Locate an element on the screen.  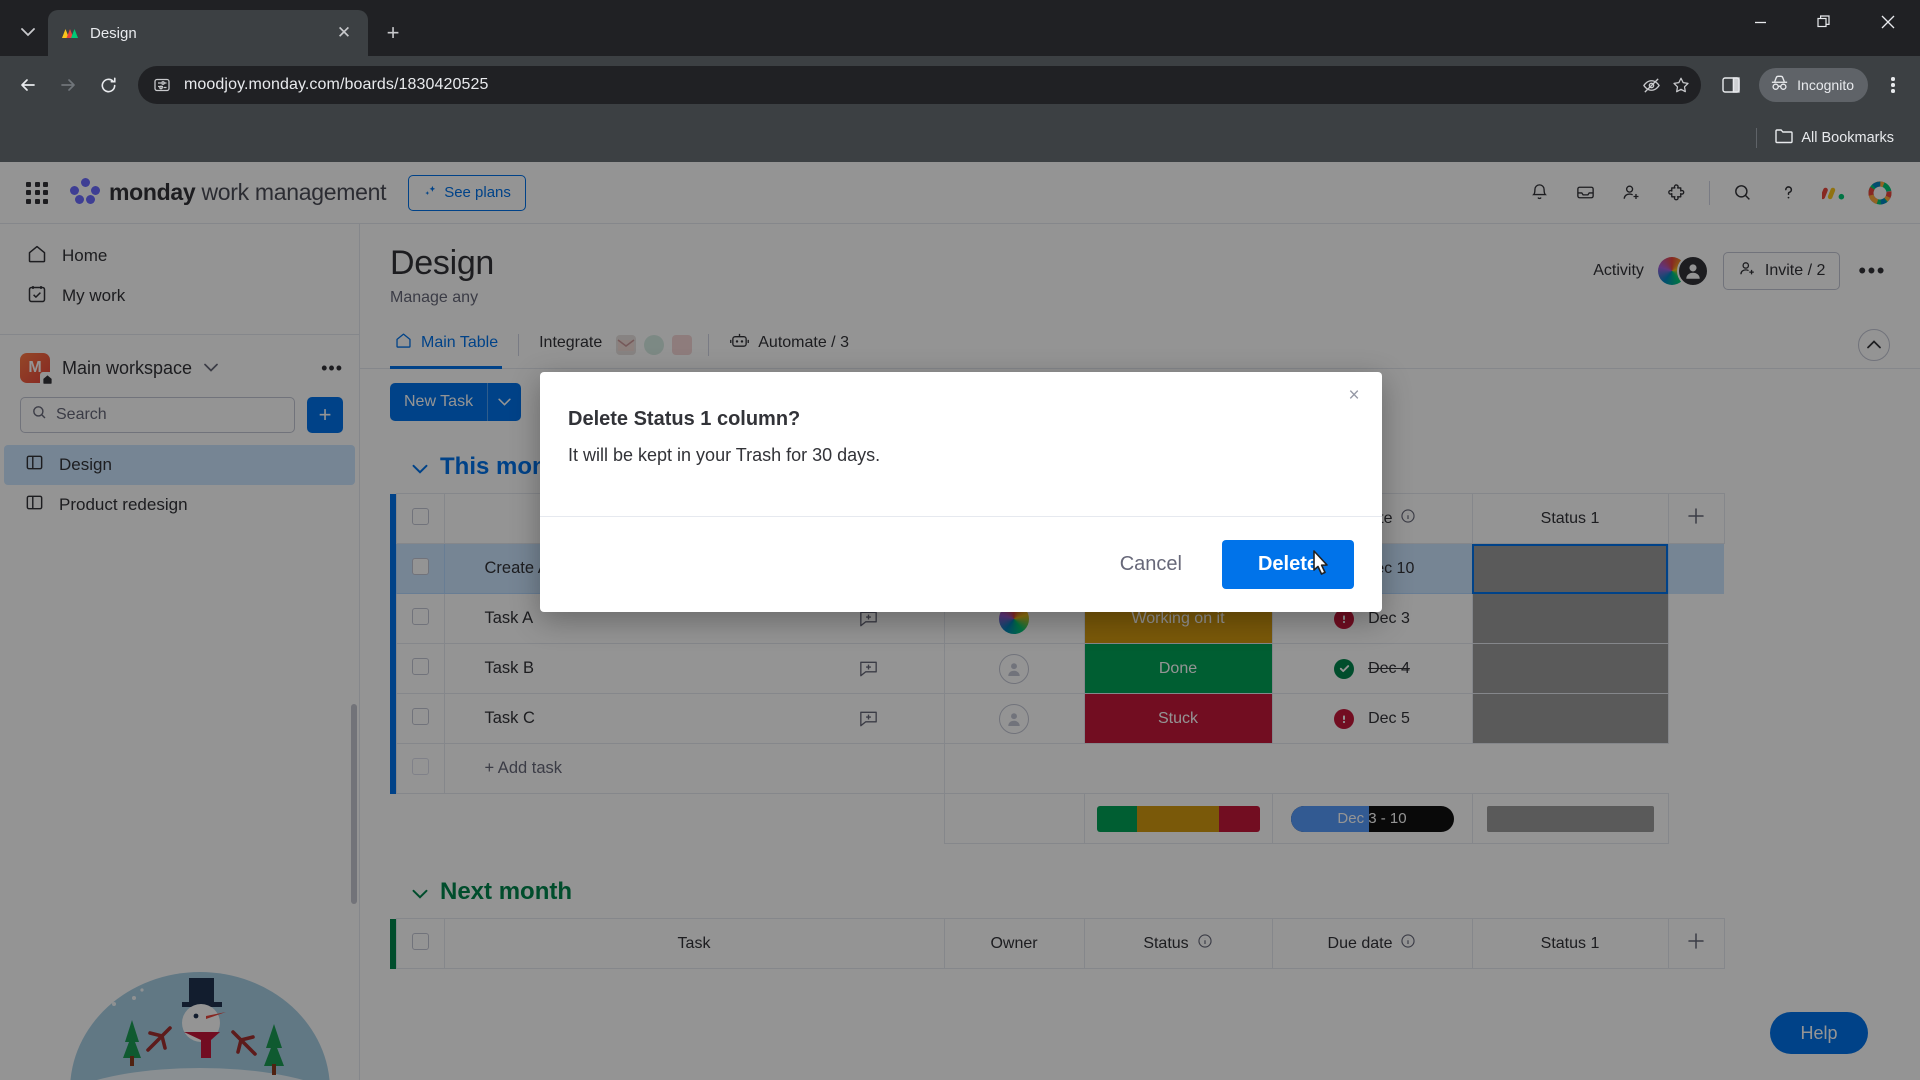
dialog-footer: Cancel Delete is located at coordinates (961, 564).